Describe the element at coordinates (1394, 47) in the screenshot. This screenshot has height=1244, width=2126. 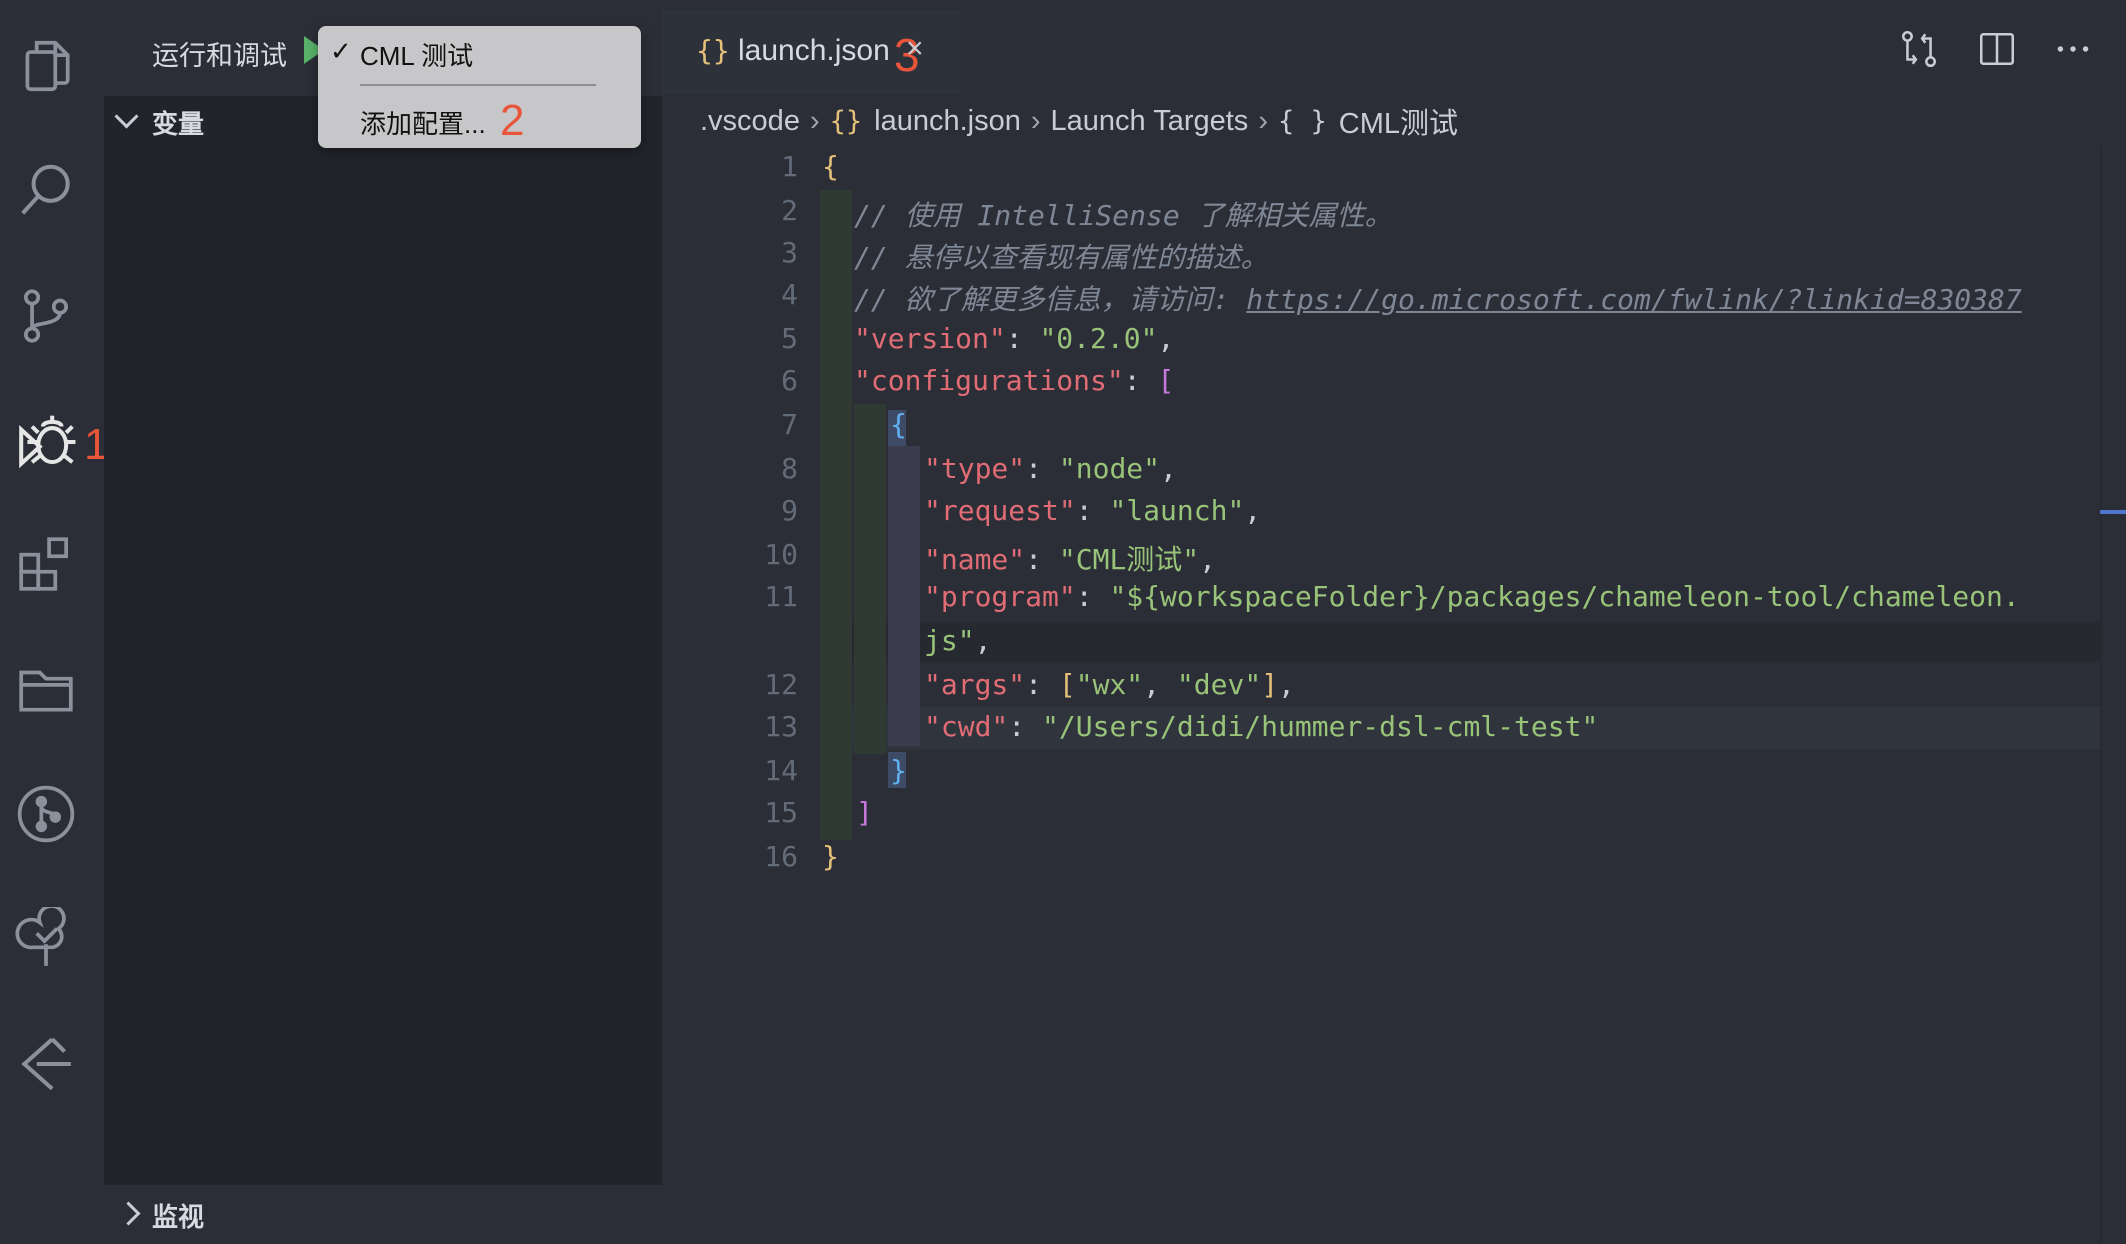
I see `editor-tab-bar: {} launch.json 3 ×` at that location.